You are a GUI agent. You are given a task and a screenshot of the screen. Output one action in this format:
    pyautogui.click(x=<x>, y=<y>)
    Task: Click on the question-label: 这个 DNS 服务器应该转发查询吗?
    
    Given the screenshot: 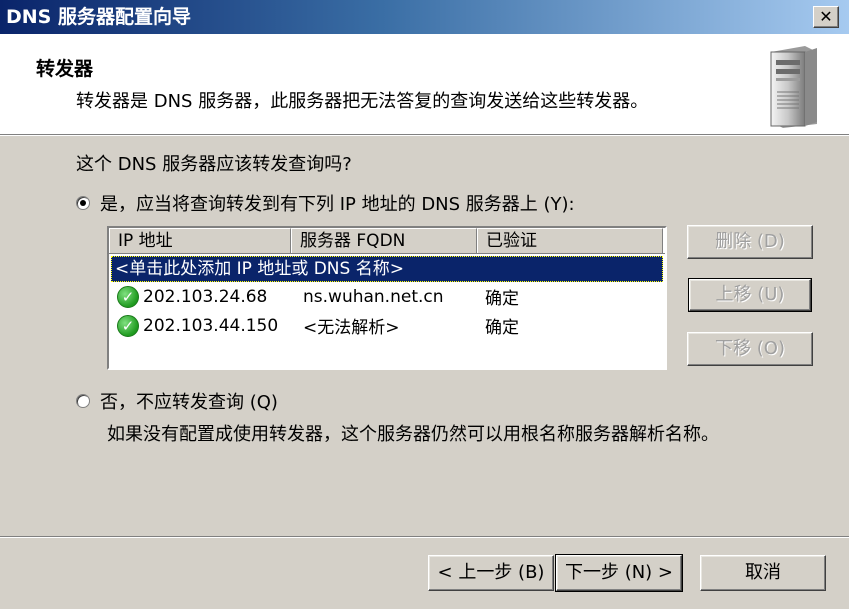 What is the action you would take?
    pyautogui.click(x=214, y=164)
    